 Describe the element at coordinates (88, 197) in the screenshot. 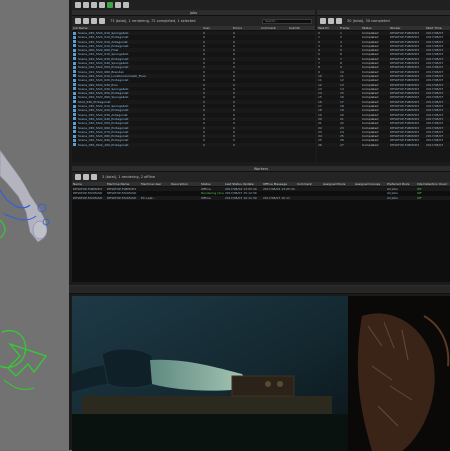

I see `worker-name: DESKTOP-FACMASD` at that location.